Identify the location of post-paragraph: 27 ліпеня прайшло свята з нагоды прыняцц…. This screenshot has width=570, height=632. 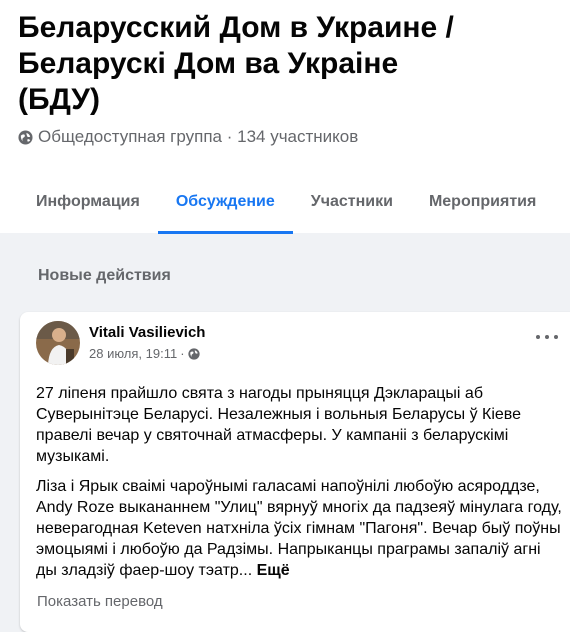
(279, 425).